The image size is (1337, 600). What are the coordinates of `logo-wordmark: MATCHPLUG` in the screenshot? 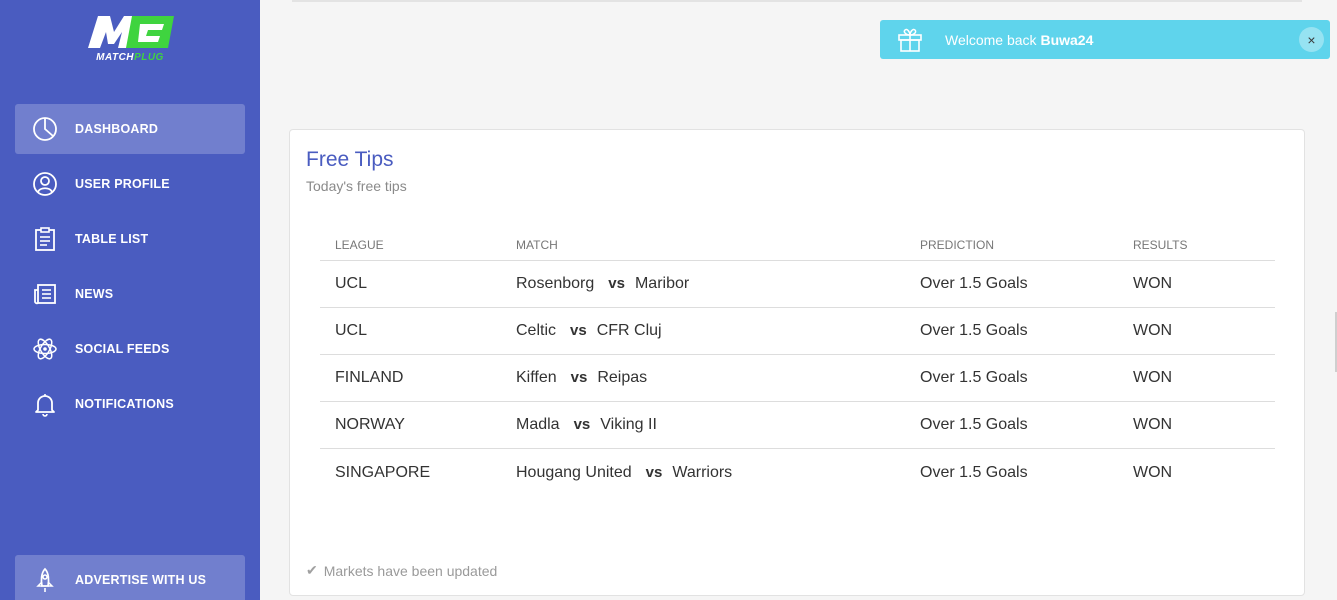 It's located at (130, 57).